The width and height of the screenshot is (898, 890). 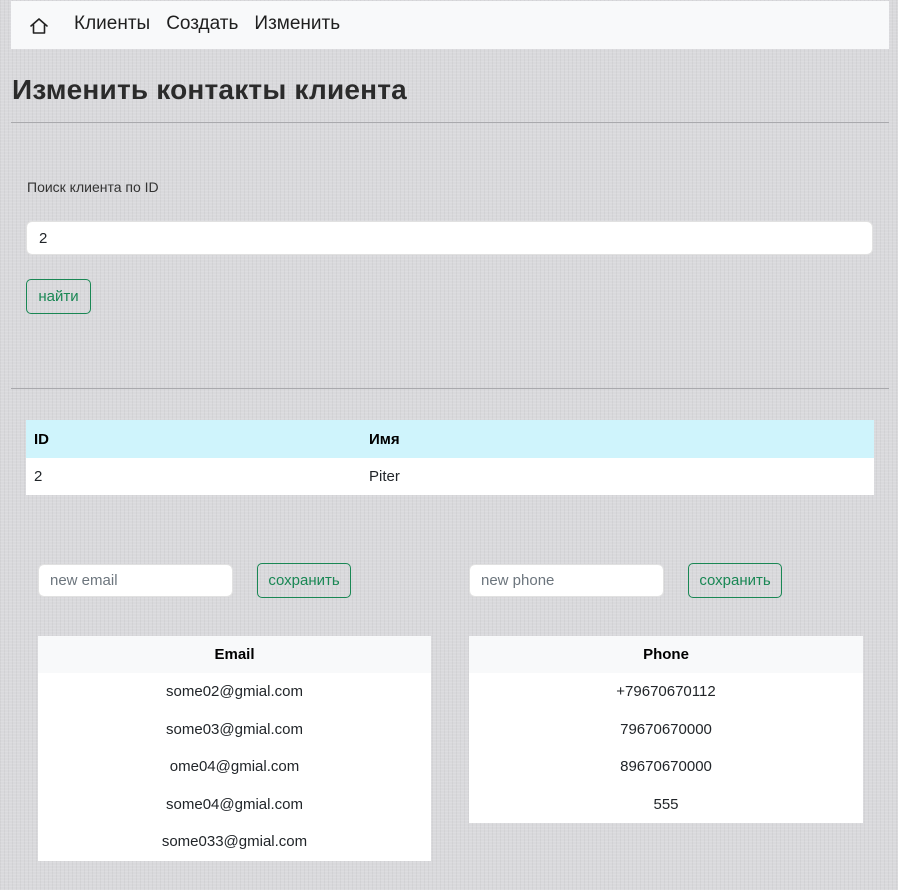 I want to click on table-row: +79670670112, so click(x=666, y=692).